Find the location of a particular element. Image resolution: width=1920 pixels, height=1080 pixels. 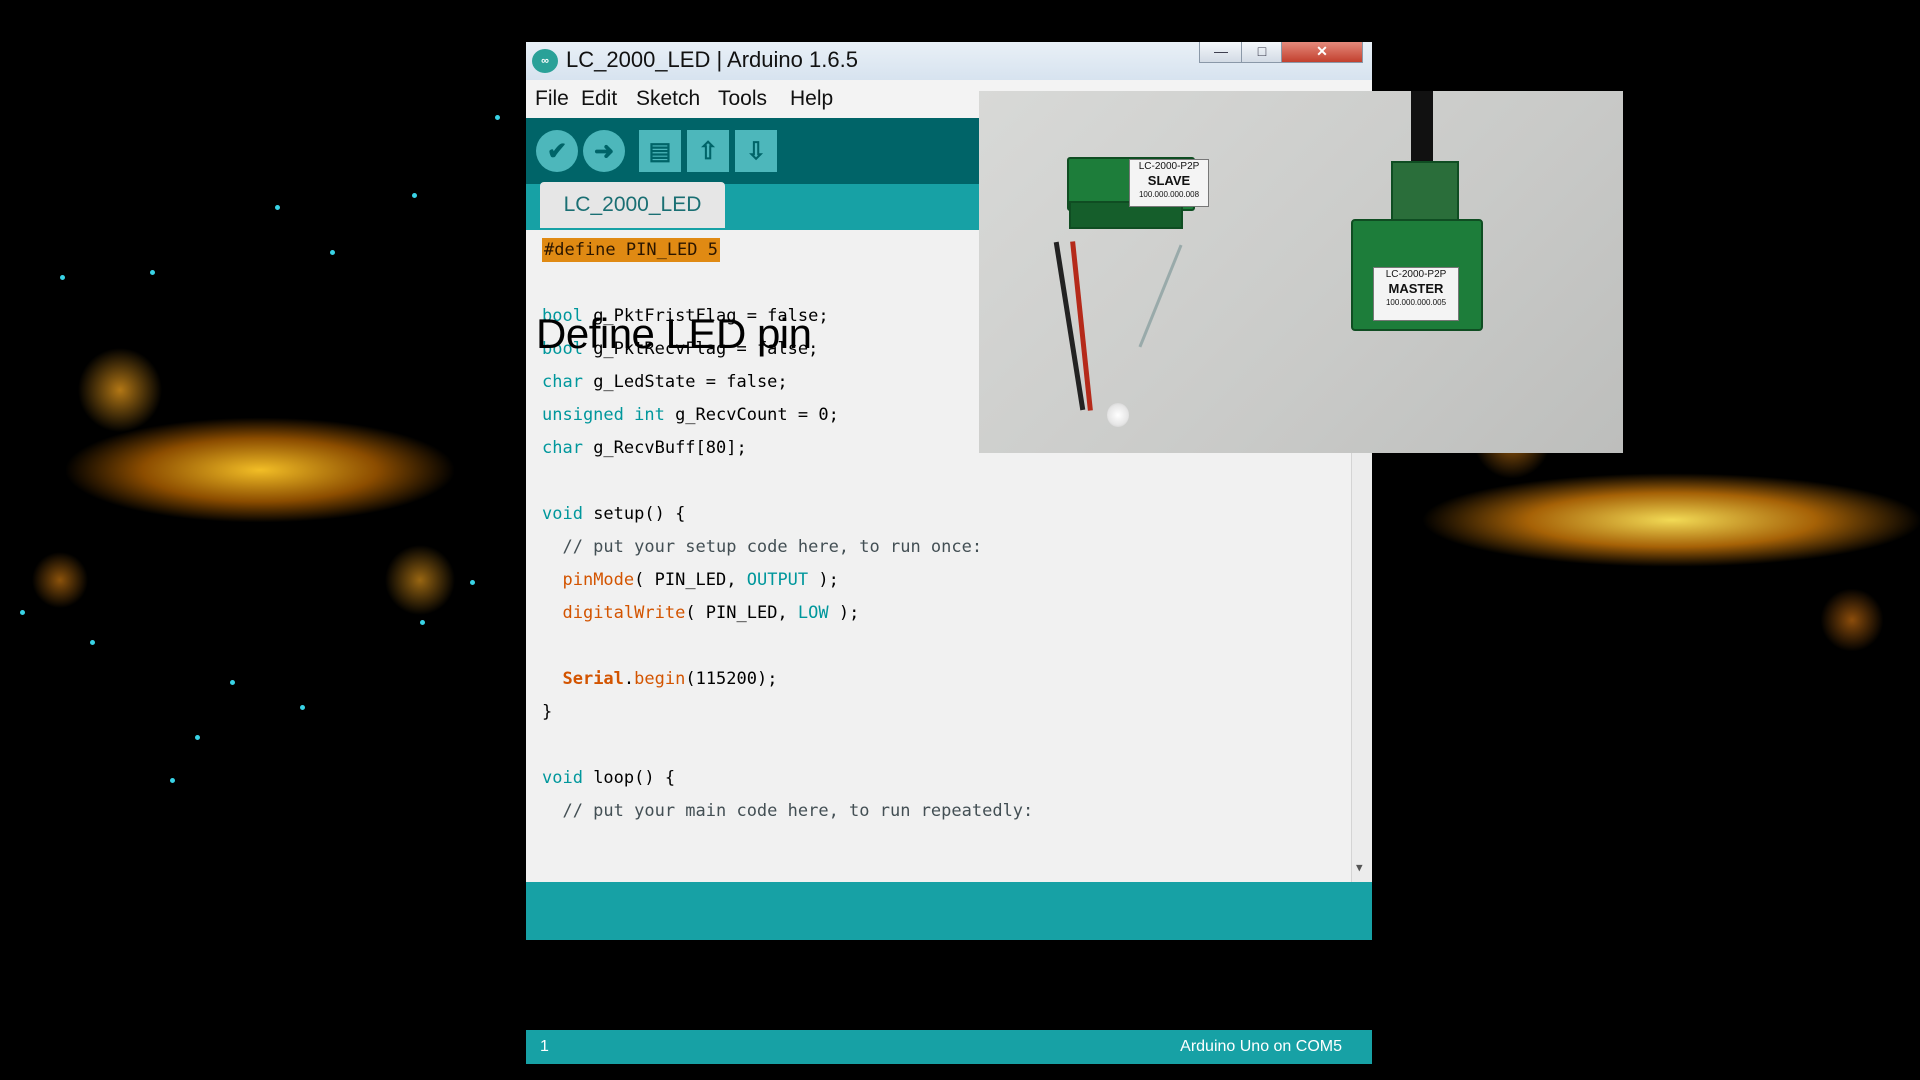

open-button: ⇧ is located at coordinates (708, 151).